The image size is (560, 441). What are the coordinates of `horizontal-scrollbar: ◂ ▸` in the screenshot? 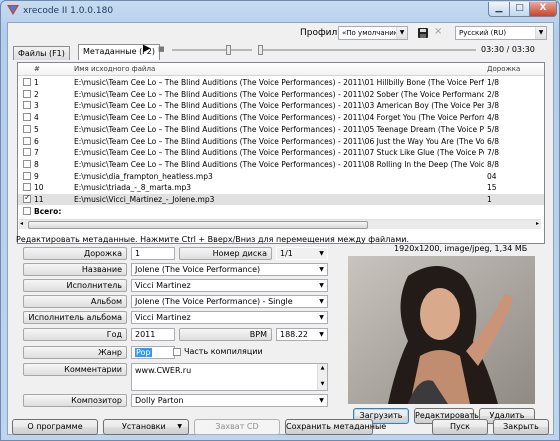 It's located at (280, 224).